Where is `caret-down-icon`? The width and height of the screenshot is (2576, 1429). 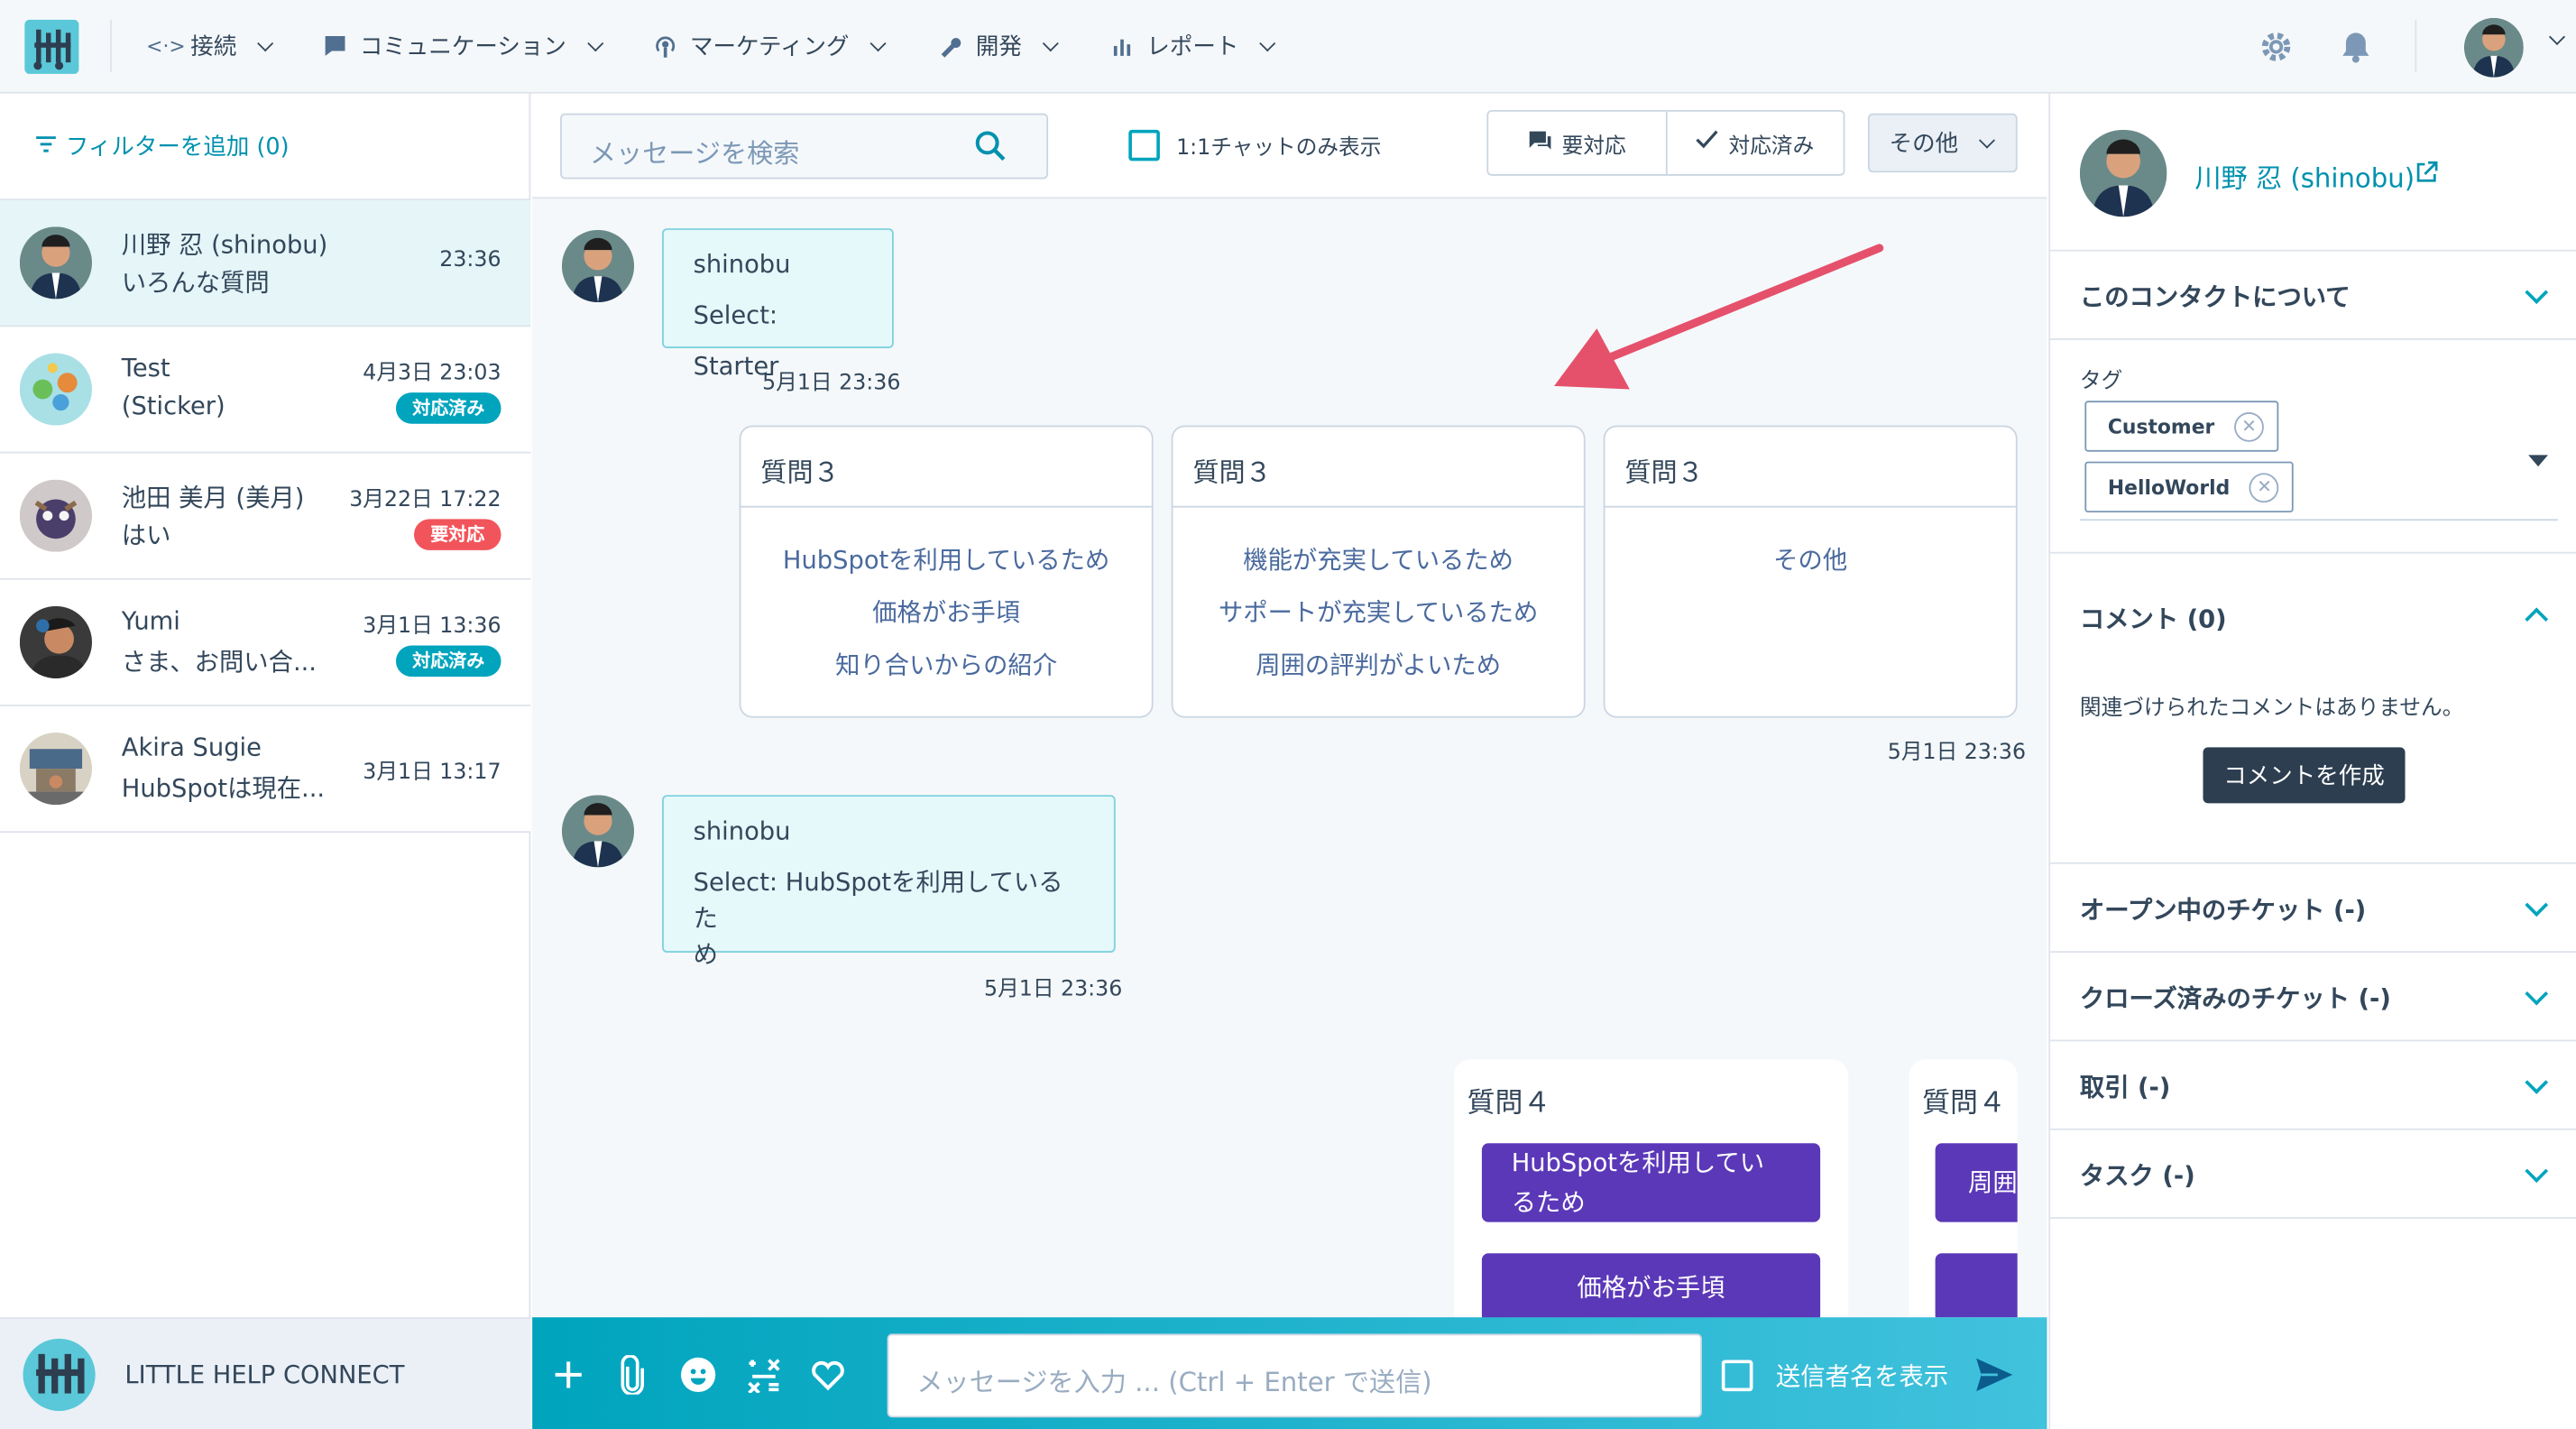 caret-down-icon is located at coordinates (2538, 461).